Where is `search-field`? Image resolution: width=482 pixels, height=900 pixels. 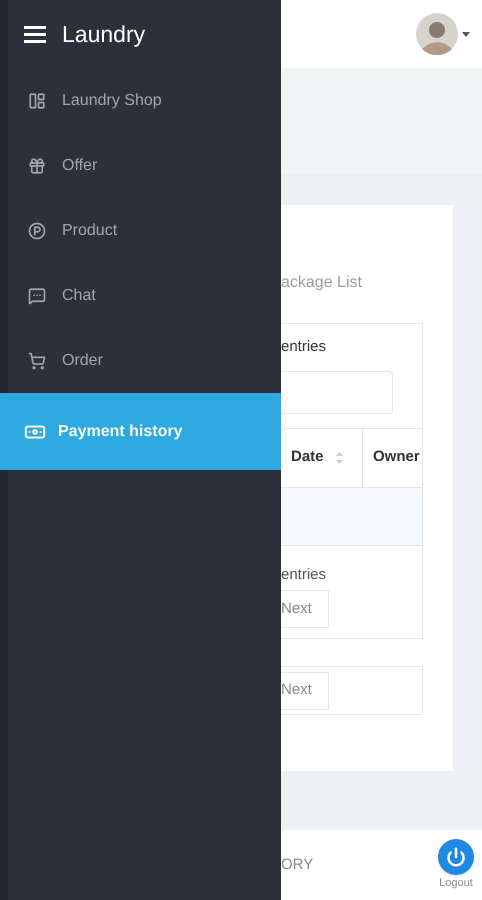 search-field is located at coordinates (337, 392).